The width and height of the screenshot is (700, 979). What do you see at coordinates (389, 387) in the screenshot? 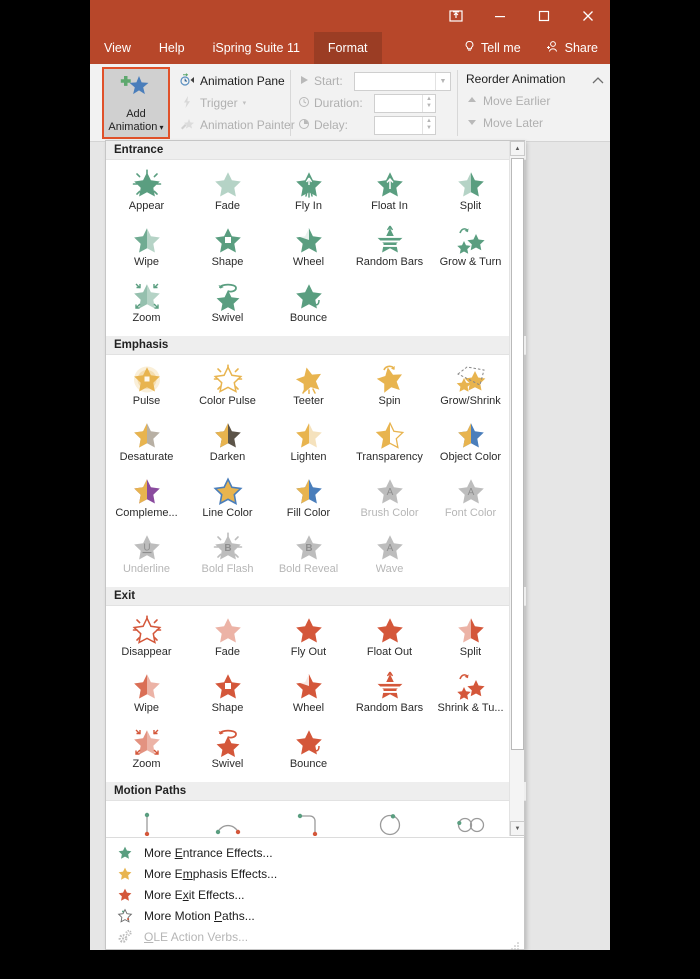
I see `animation-effect-spin: Spin` at bounding box center [389, 387].